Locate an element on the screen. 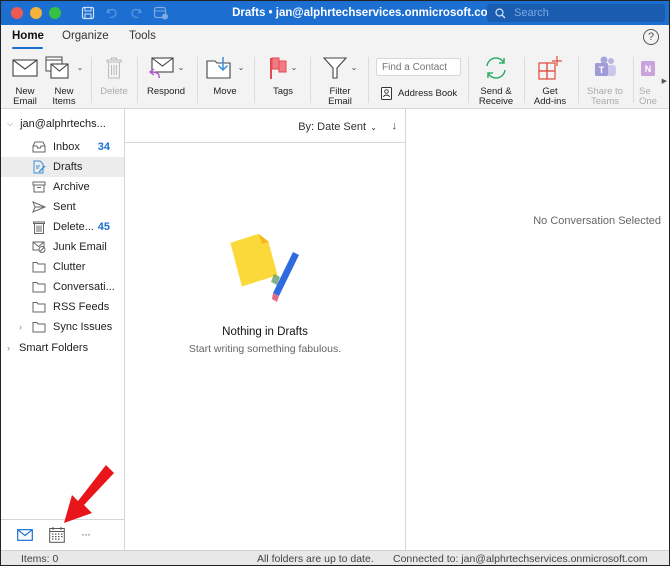 The image size is (670, 566). sort-by-dropdown: By: Date Sent ⌄ is located at coordinates (337, 127).